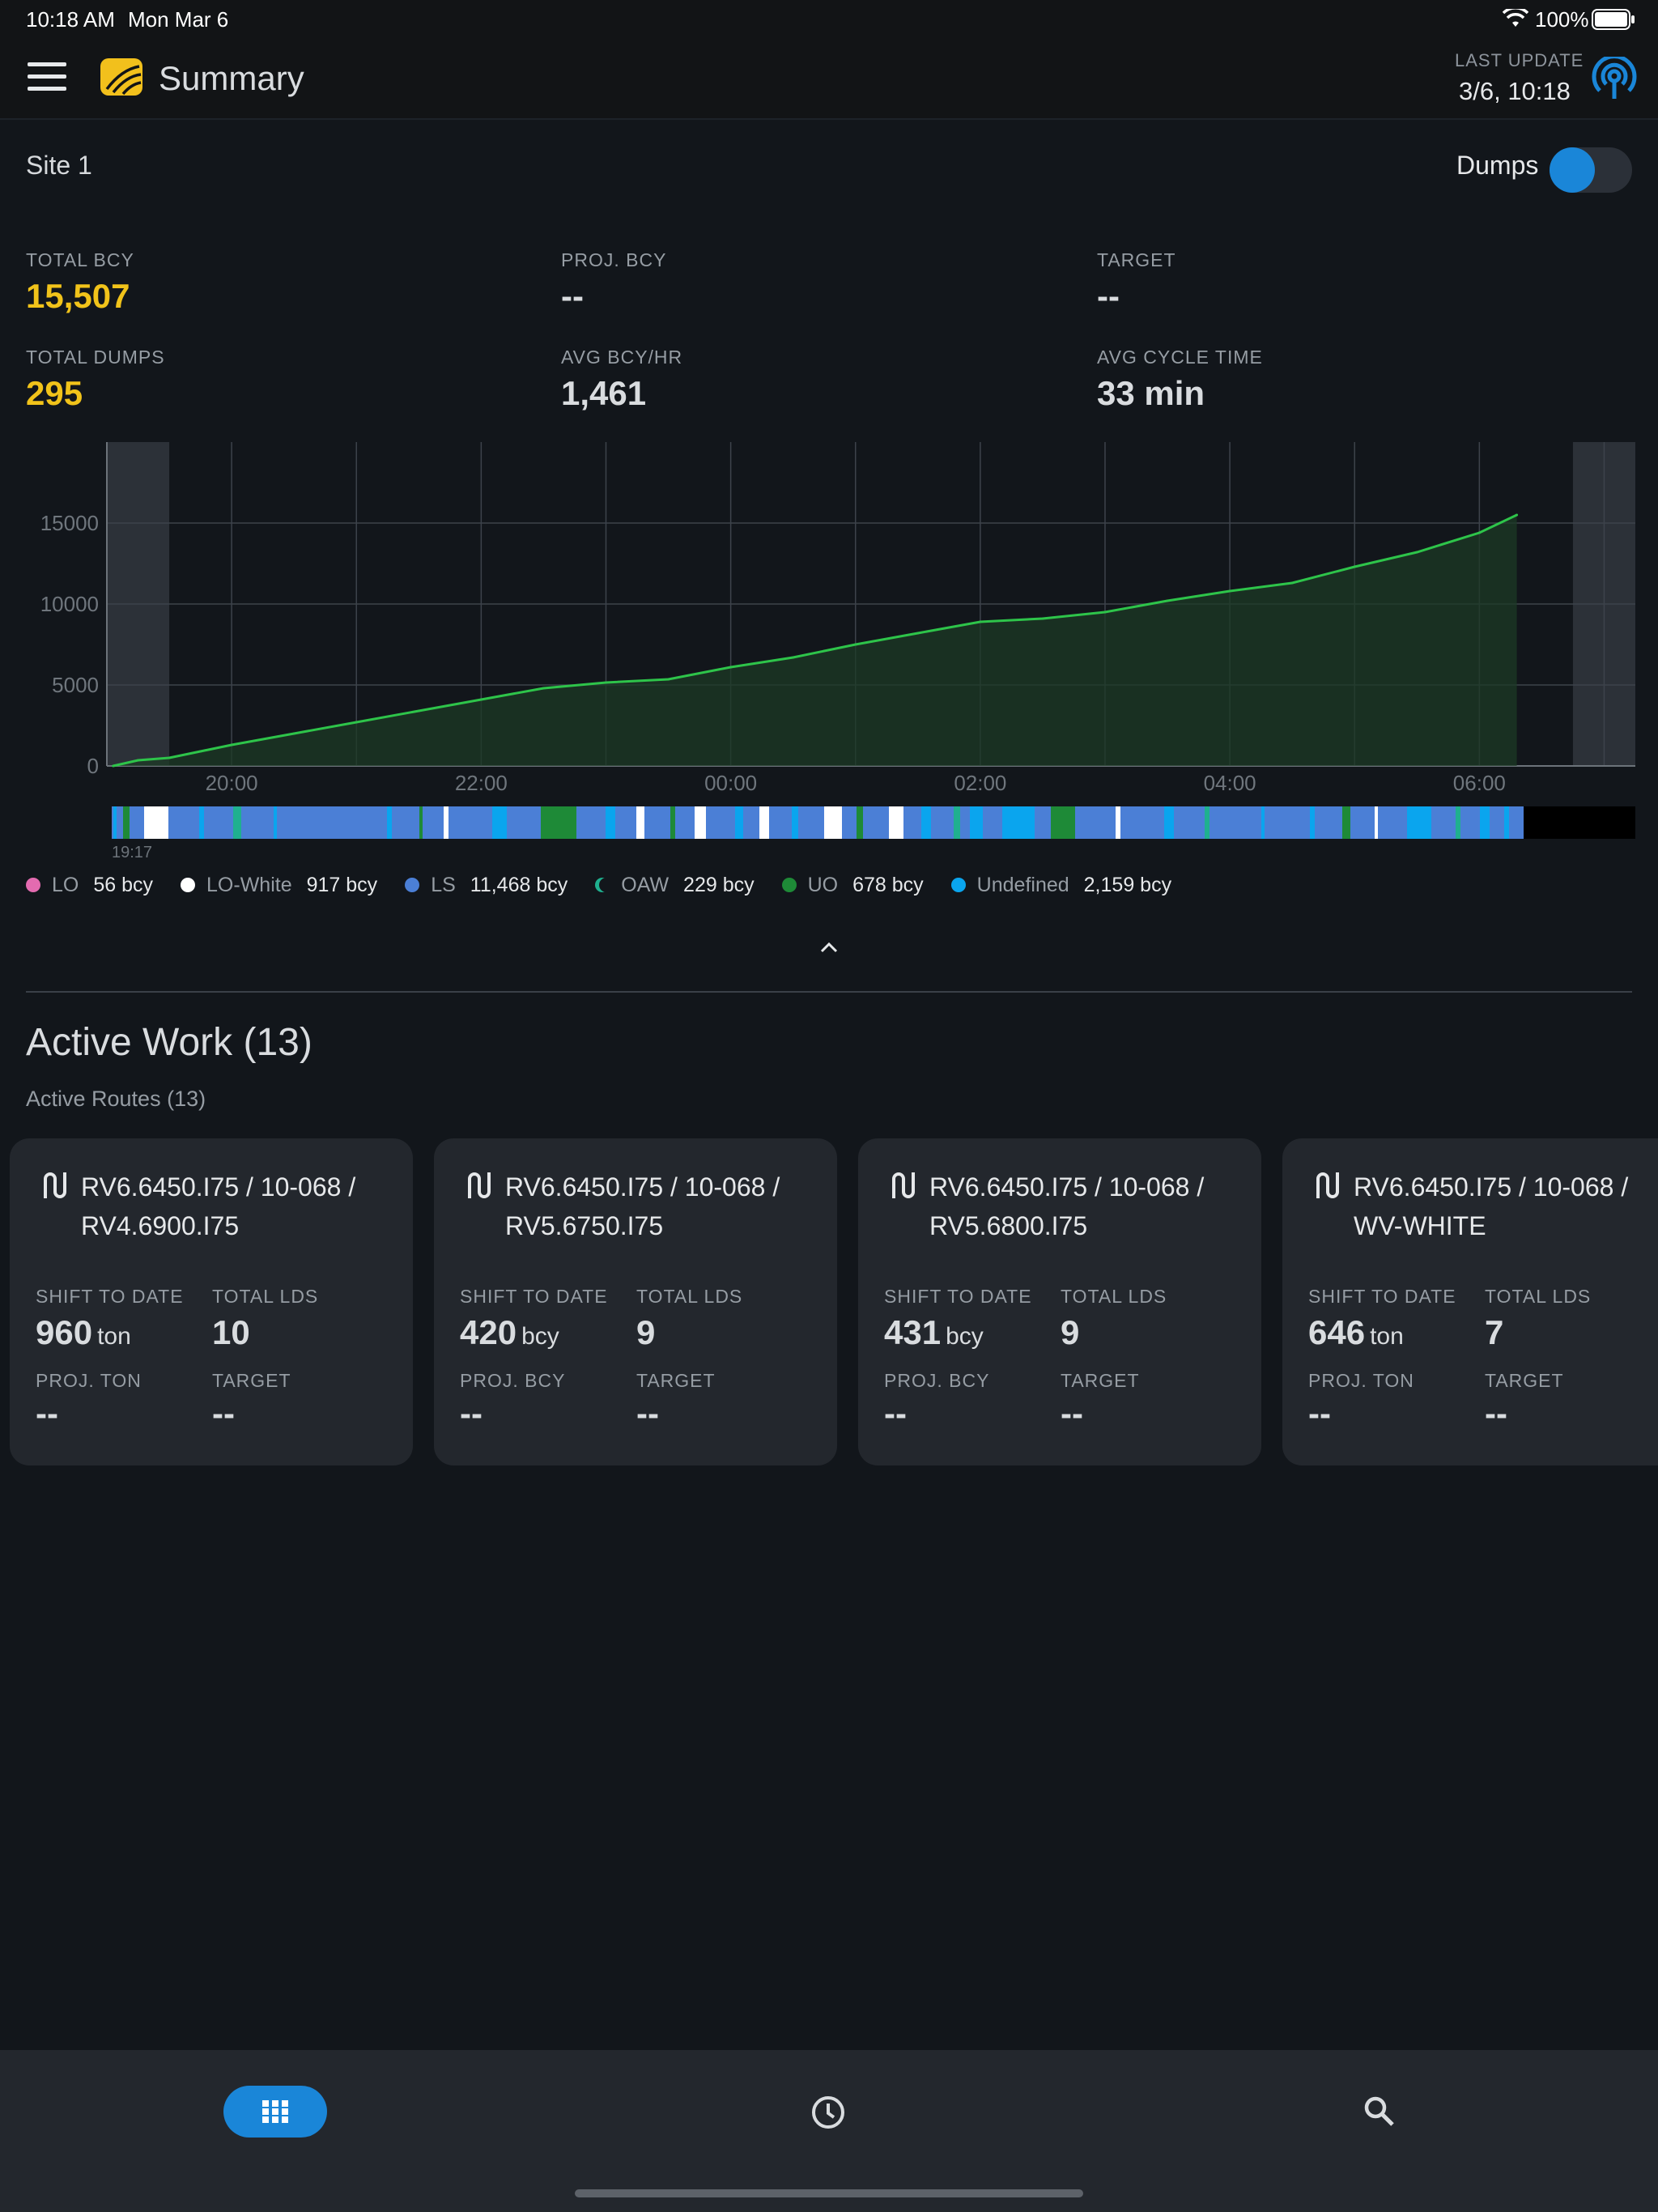 The image size is (1658, 2212). Describe the element at coordinates (47, 76) in the screenshot. I see `menu-icon` at that location.